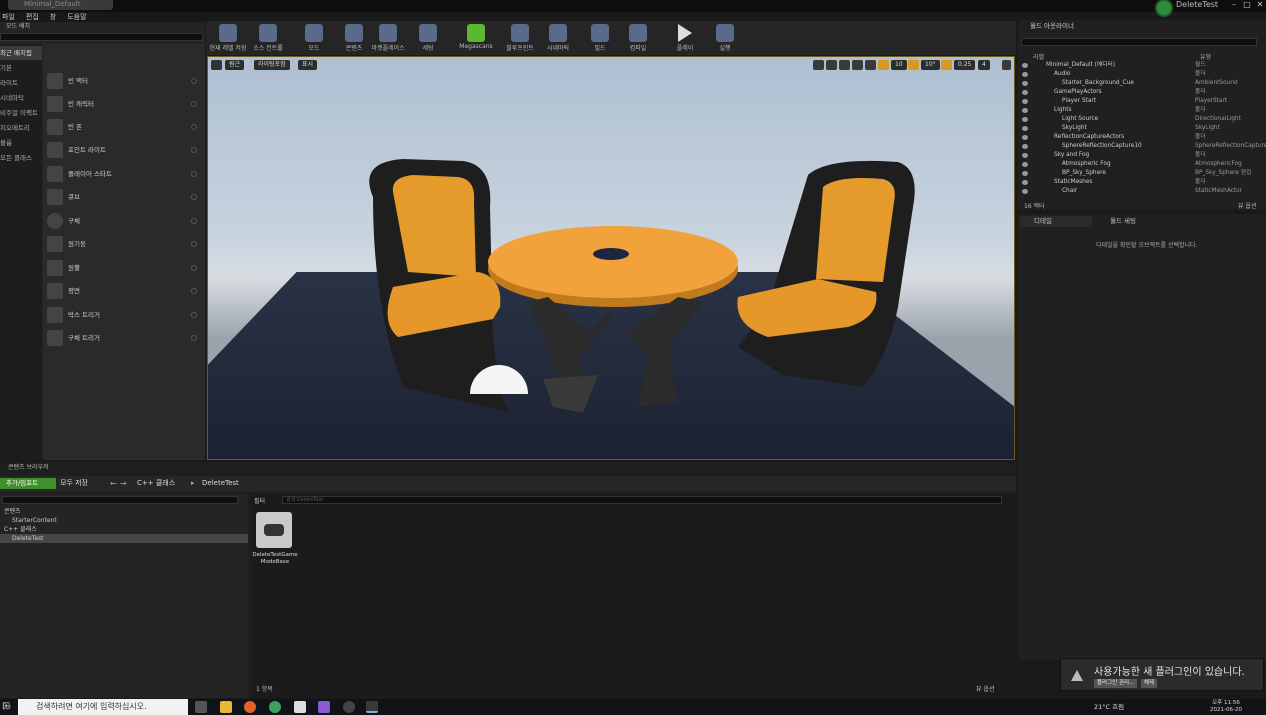 Image resolution: width=1266 pixels, height=715 pixels. What do you see at coordinates (1142, 137) in the screenshot?
I see `outliner-row: ReflectionCaptureActors 폴더` at bounding box center [1142, 137].